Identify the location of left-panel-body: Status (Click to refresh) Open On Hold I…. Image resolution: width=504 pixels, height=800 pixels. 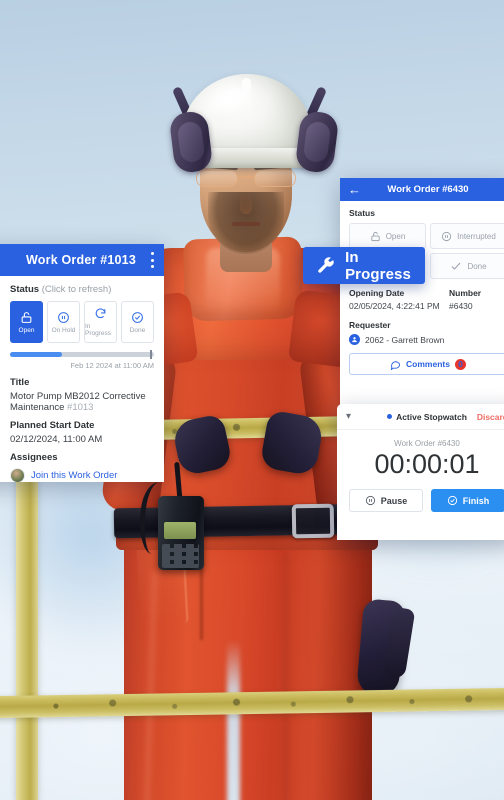
(82, 379).